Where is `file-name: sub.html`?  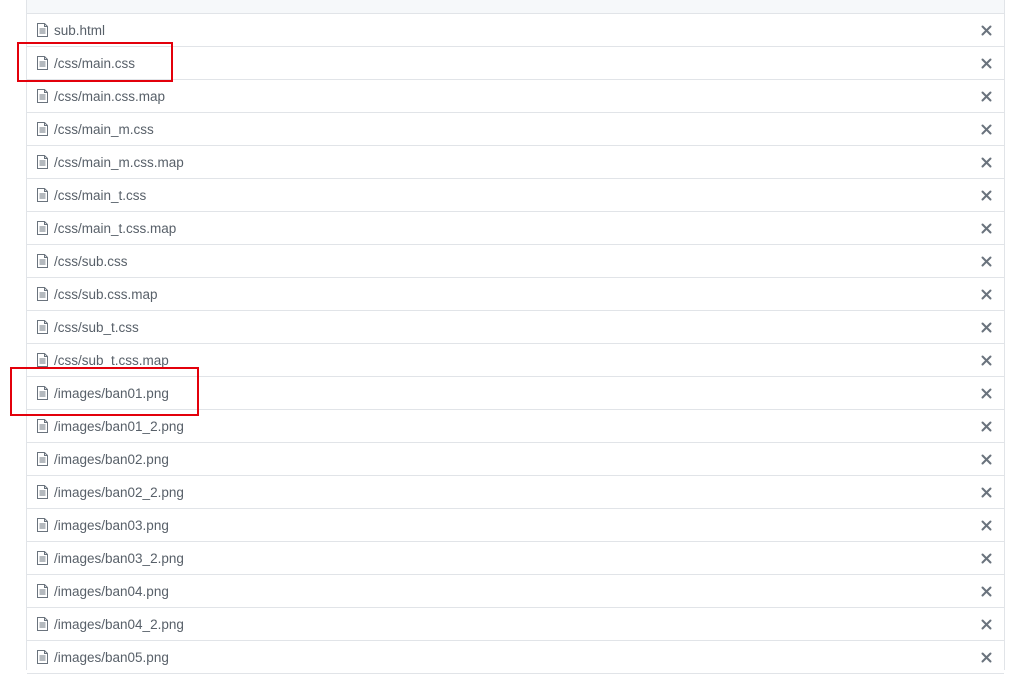
file-name: sub.html is located at coordinates (80, 30).